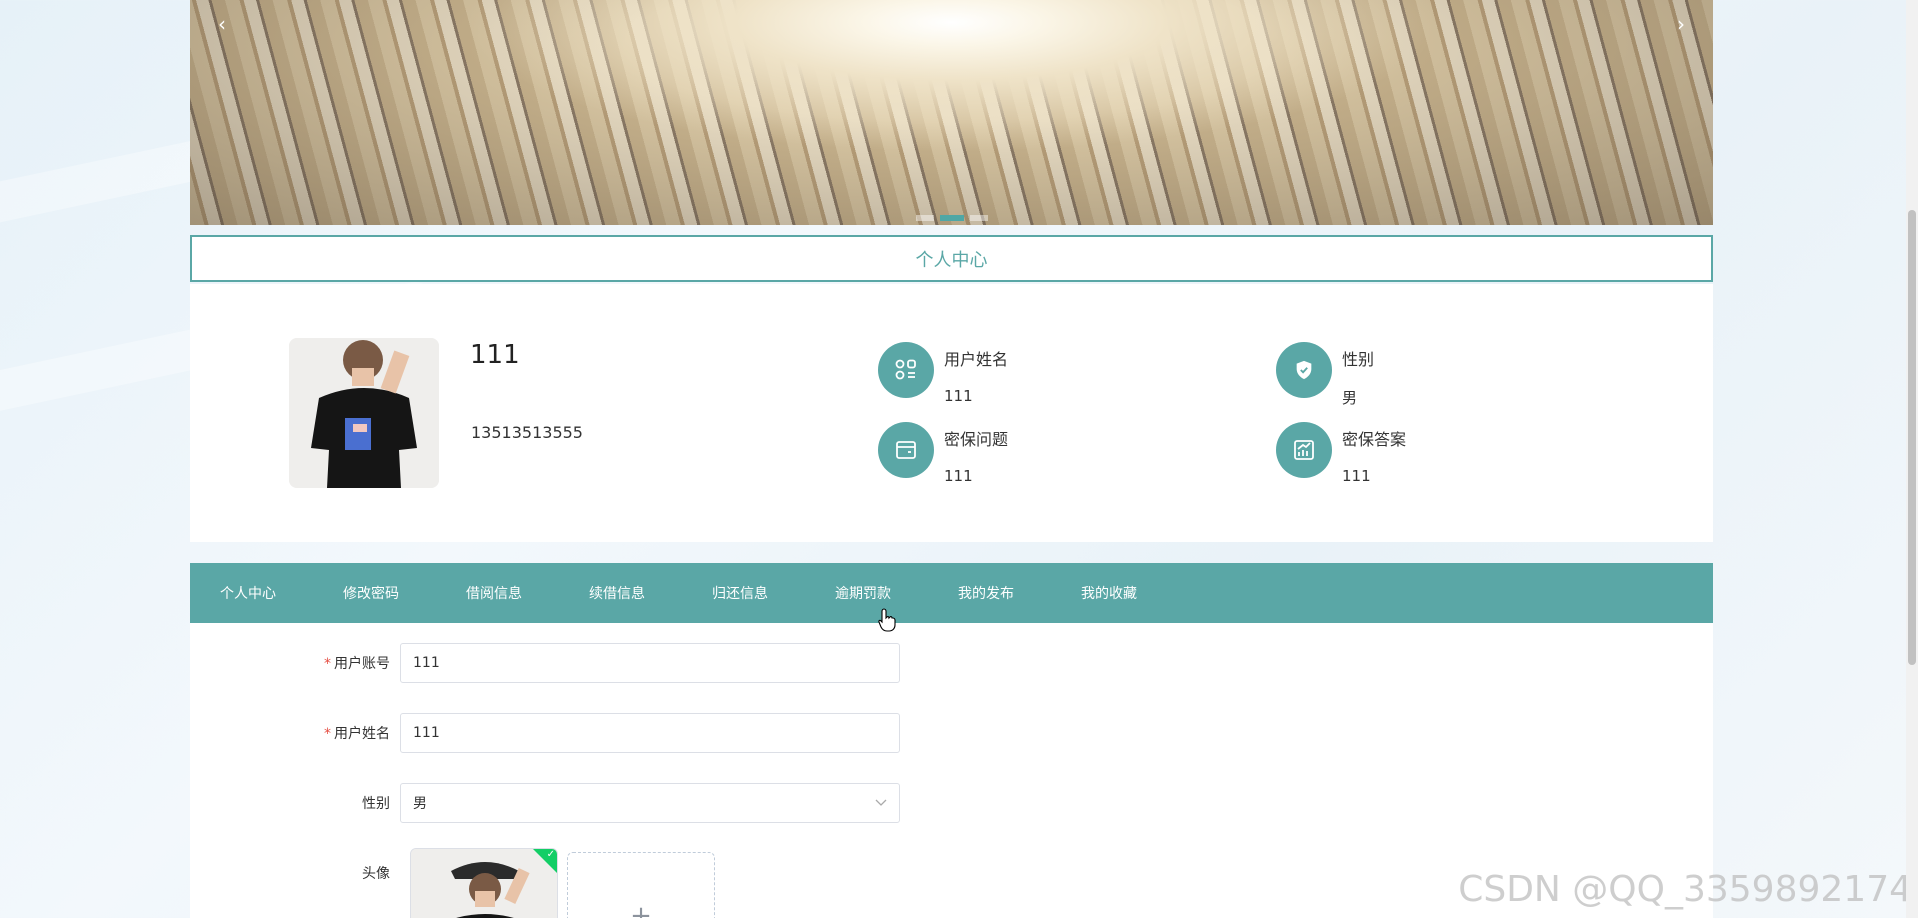 The width and height of the screenshot is (1918, 918). I want to click on name-input: 111, so click(650, 733).